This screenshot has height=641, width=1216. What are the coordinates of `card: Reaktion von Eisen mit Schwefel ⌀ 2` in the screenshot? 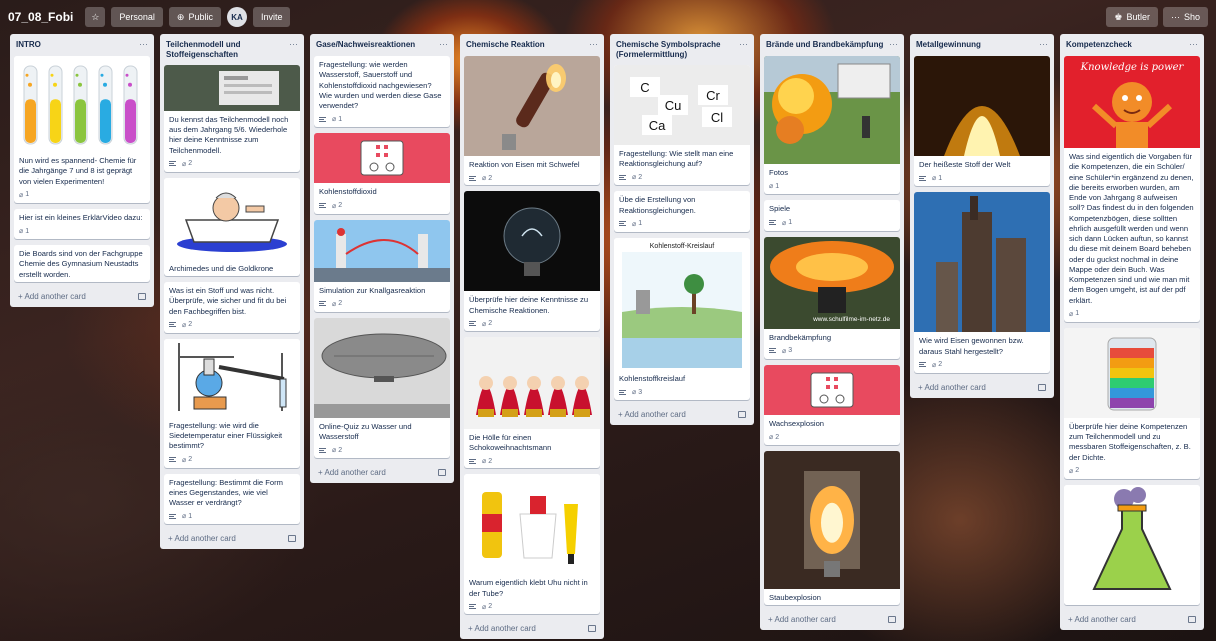 It's located at (532, 121).